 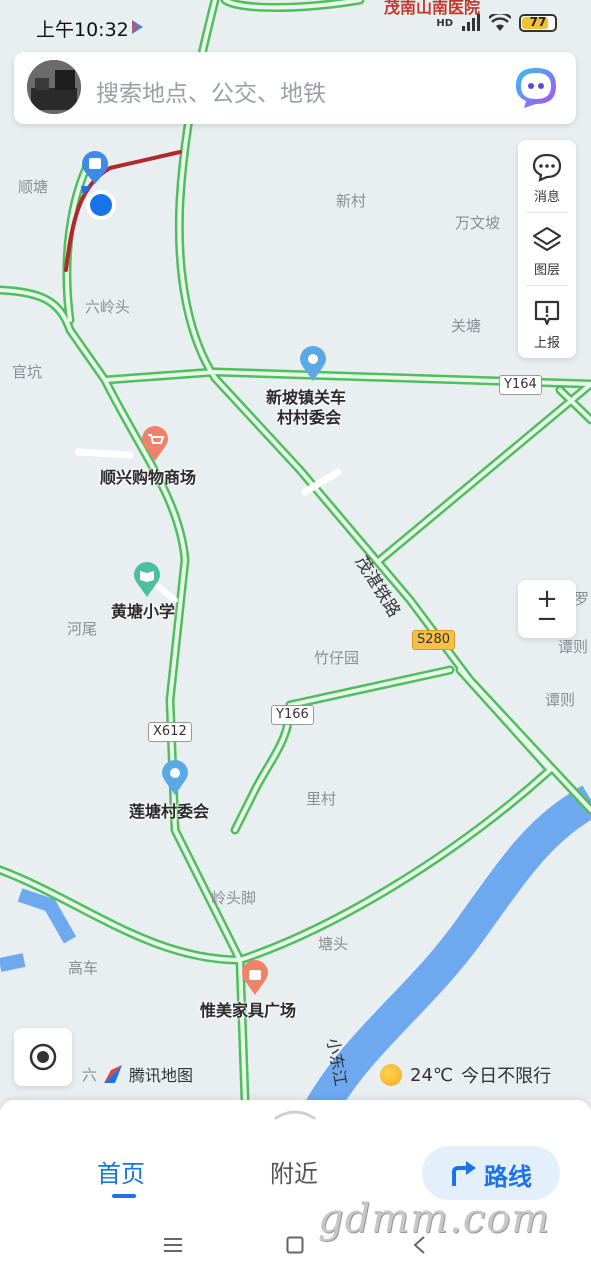 What do you see at coordinates (147, 580) in the screenshot?
I see `school-book-icon` at bounding box center [147, 580].